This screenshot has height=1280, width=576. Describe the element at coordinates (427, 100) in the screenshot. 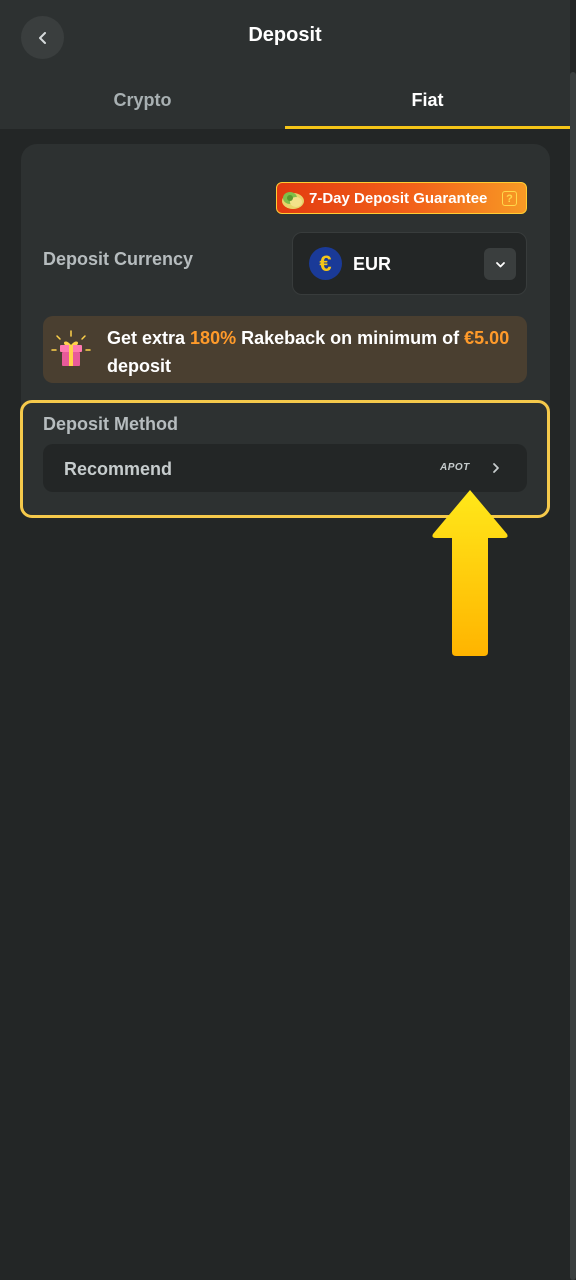

I see `tab-fiat: Fiat` at that location.